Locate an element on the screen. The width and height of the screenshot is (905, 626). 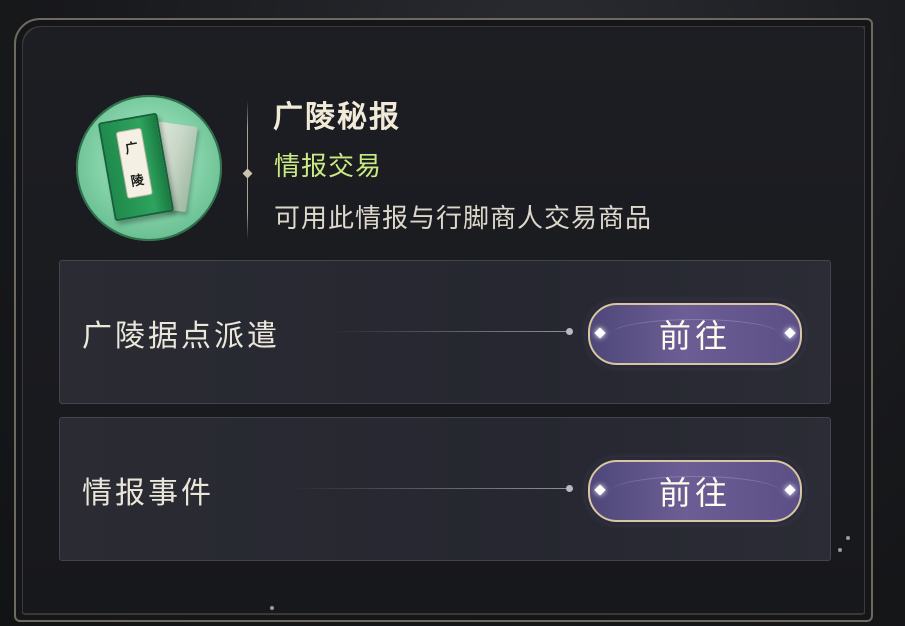
go-button-dispatch: 前往 is located at coordinates (695, 334).